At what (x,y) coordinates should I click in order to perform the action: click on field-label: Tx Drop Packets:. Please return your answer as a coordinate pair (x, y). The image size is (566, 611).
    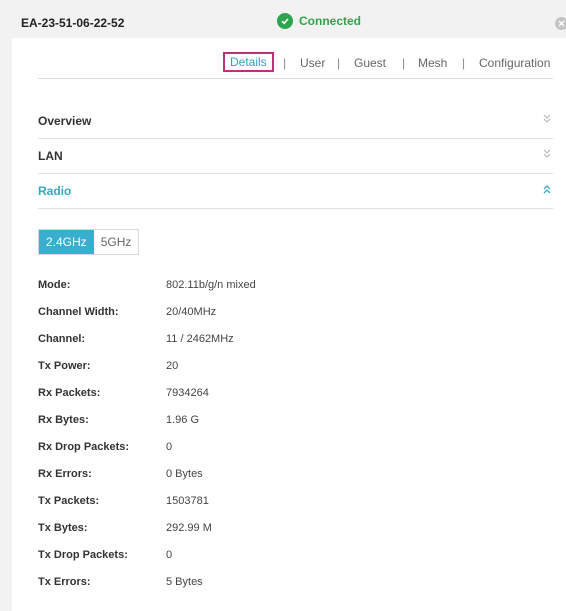
    Looking at the image, I should click on (83, 555).